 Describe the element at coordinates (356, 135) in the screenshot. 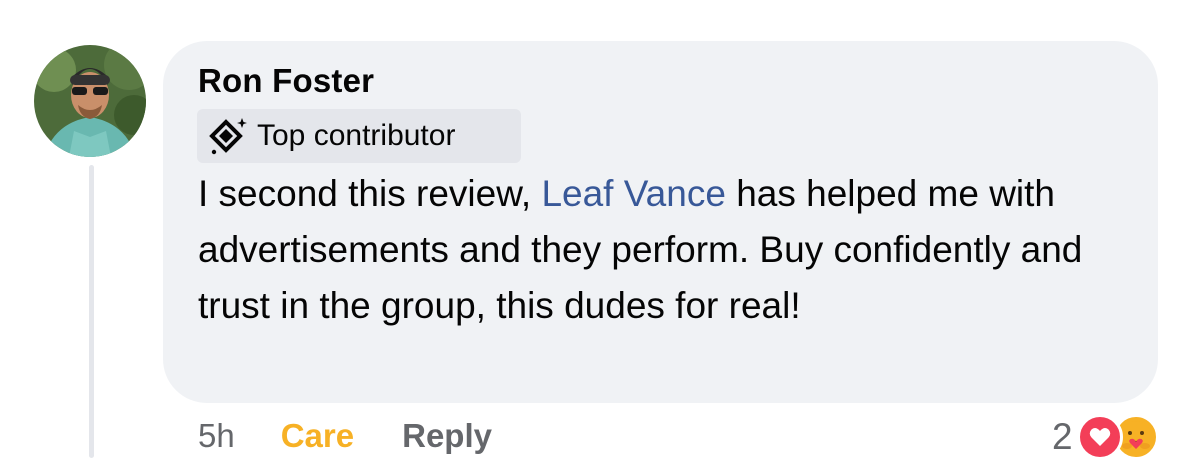

I see `badge-label: Top contributor` at that location.